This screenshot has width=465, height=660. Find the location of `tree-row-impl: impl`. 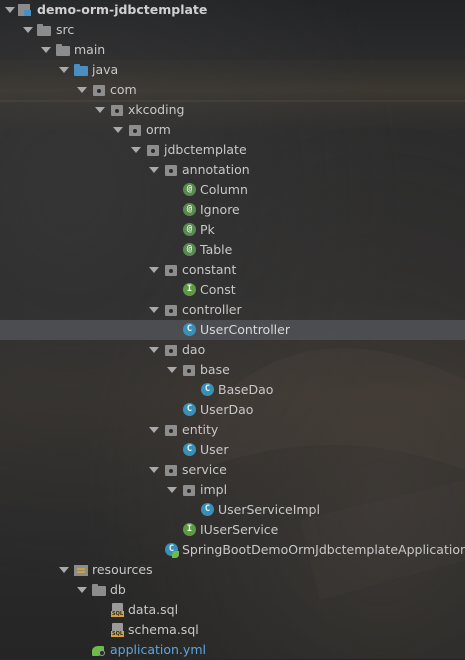

tree-row-impl: impl is located at coordinates (232, 490).